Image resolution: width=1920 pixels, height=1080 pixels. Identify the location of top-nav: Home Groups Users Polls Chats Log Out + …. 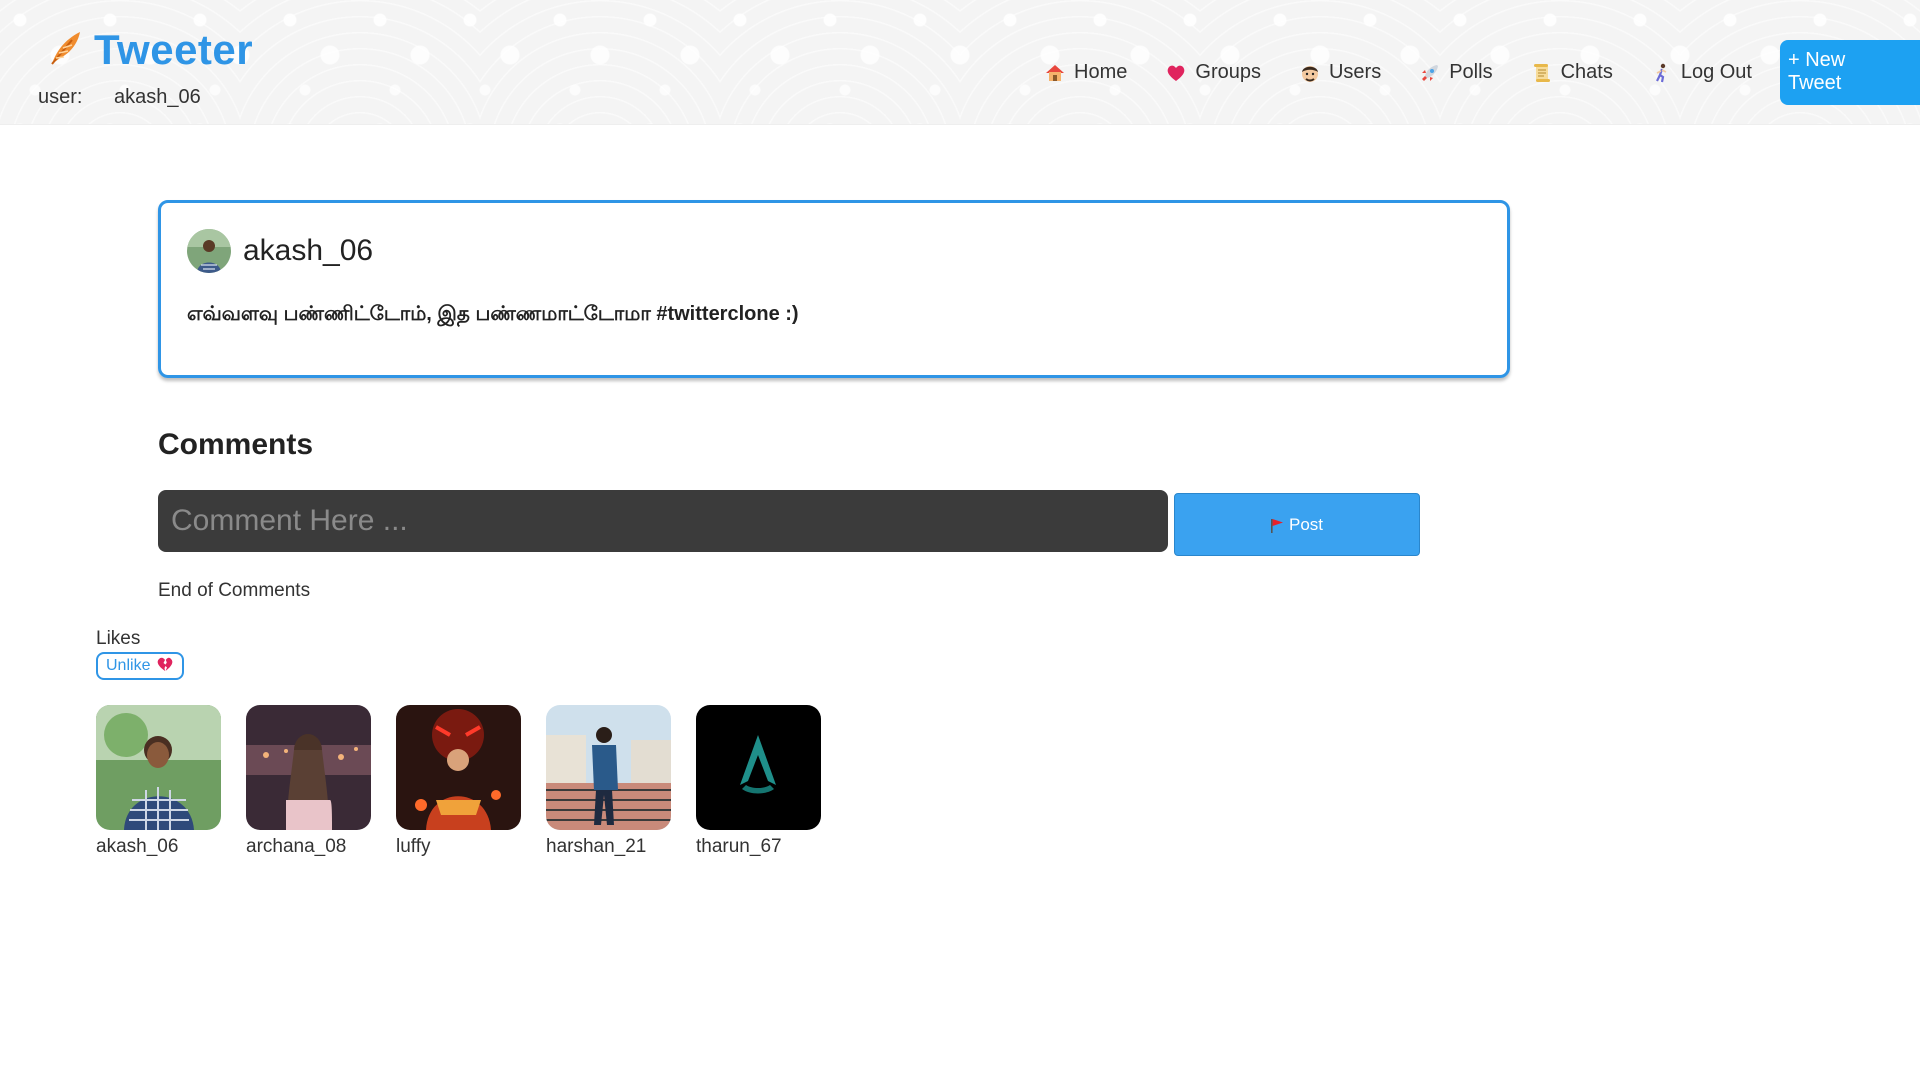
(1463, 72).